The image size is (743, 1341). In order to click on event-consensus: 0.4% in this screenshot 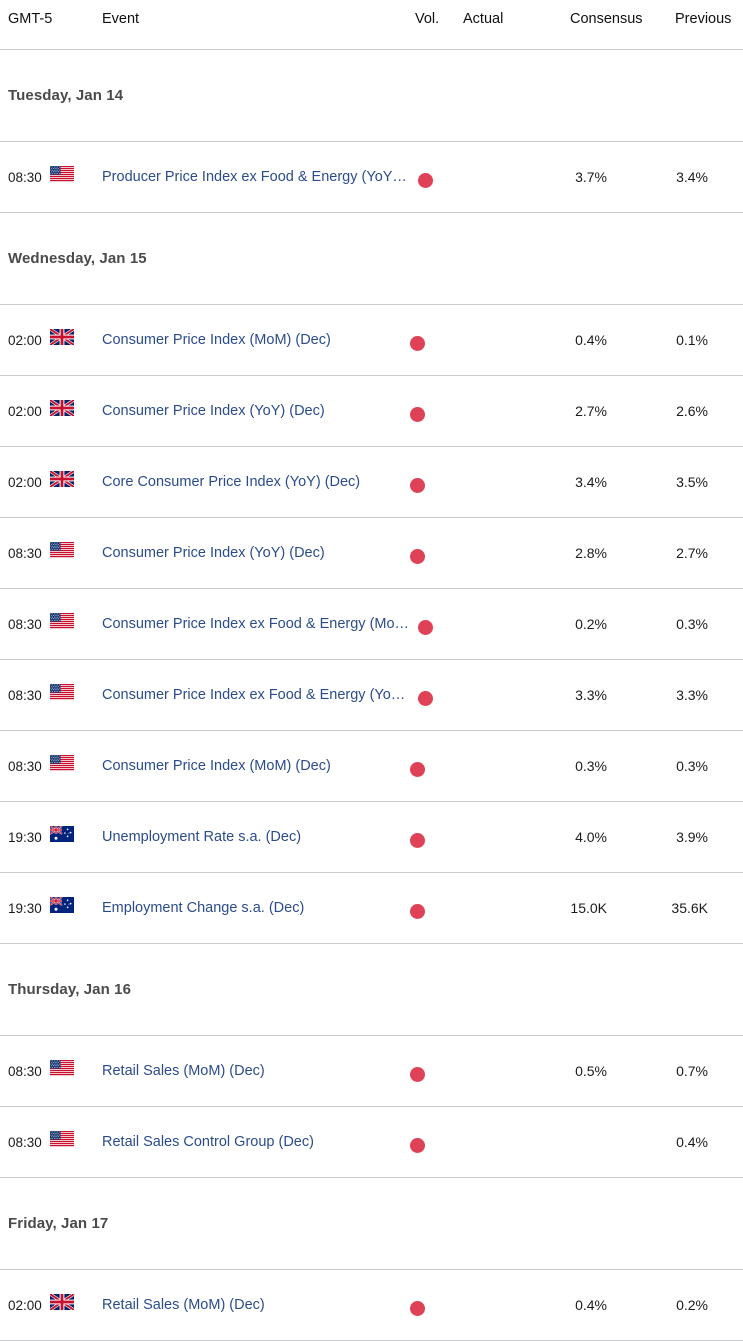, I will do `click(591, 1305)`.